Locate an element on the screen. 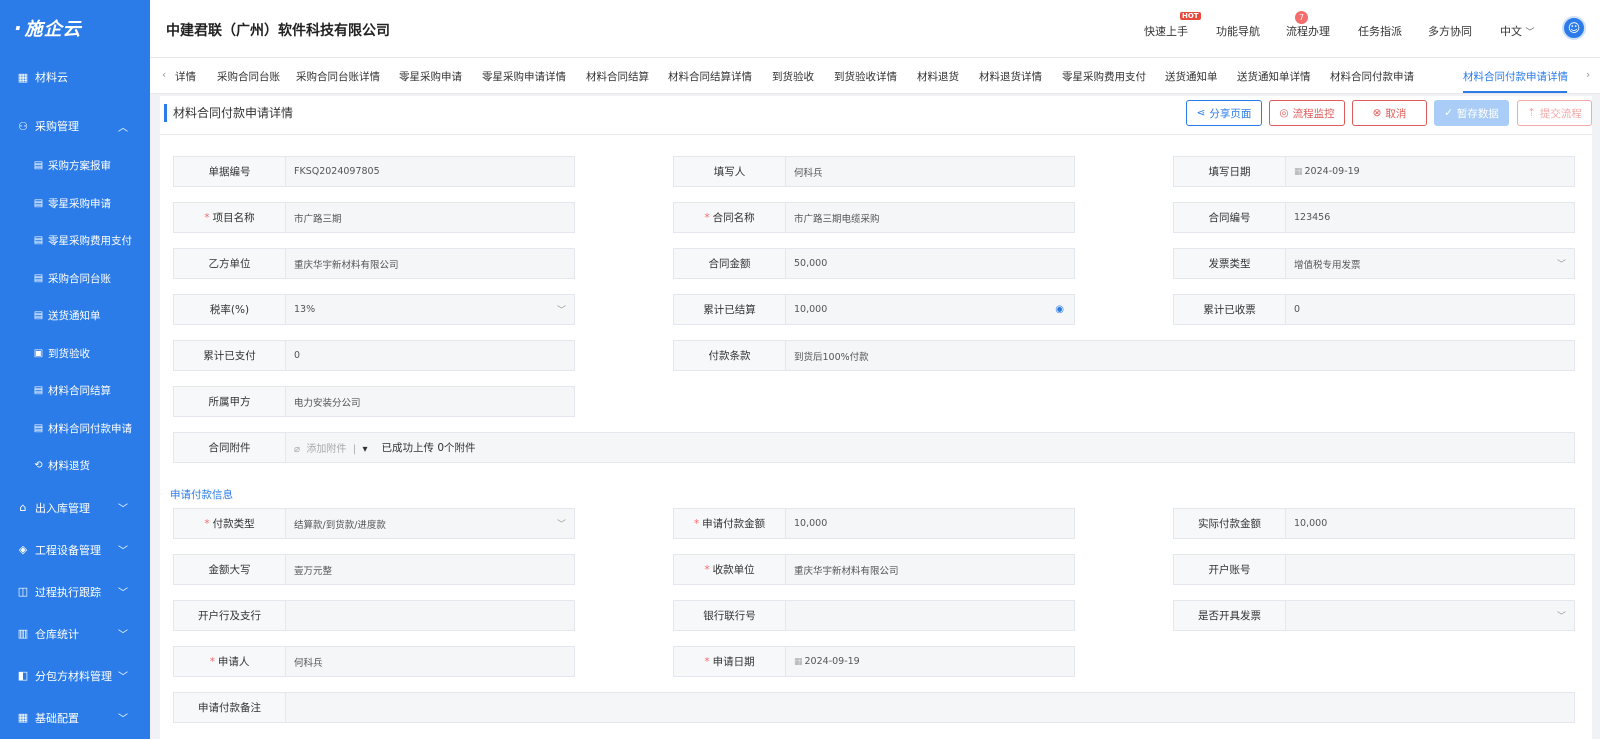 The height and width of the screenshot is (739, 1600). tab-item: 材料合同结算 is located at coordinates (617, 76).